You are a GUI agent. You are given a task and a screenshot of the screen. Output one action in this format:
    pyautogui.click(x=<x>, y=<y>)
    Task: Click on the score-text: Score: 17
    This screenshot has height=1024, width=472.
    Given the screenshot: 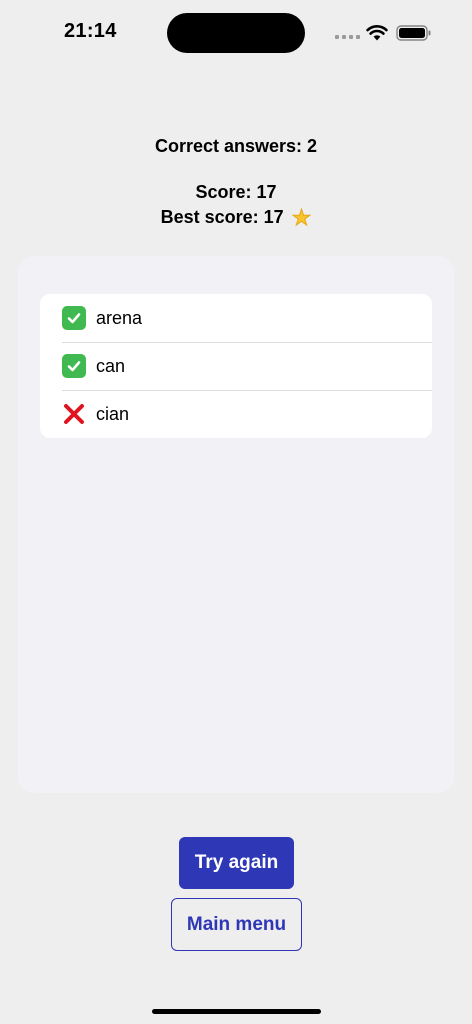 What is the action you would take?
    pyautogui.click(x=236, y=192)
    